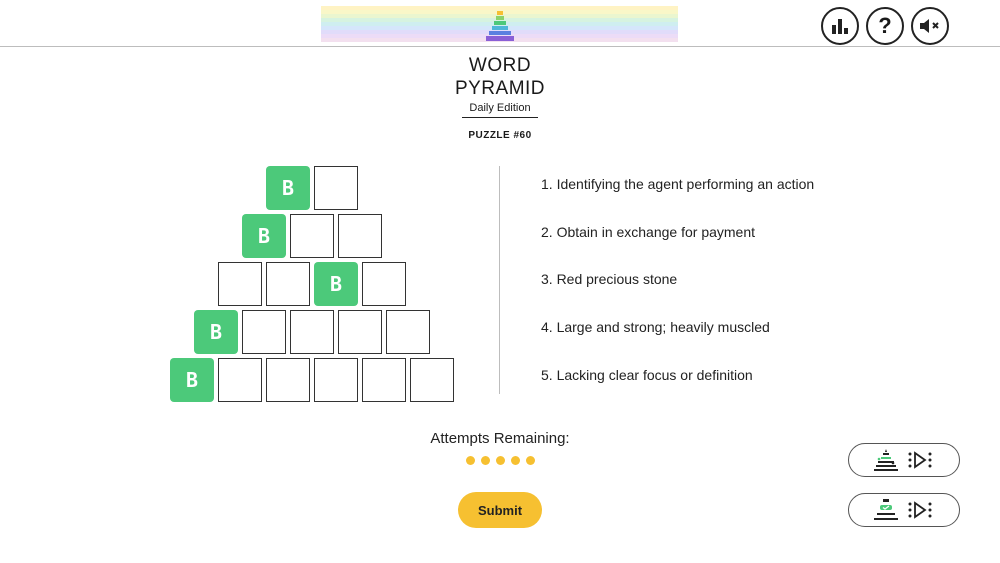  I want to click on pyramid-logo-icon, so click(500, 26).